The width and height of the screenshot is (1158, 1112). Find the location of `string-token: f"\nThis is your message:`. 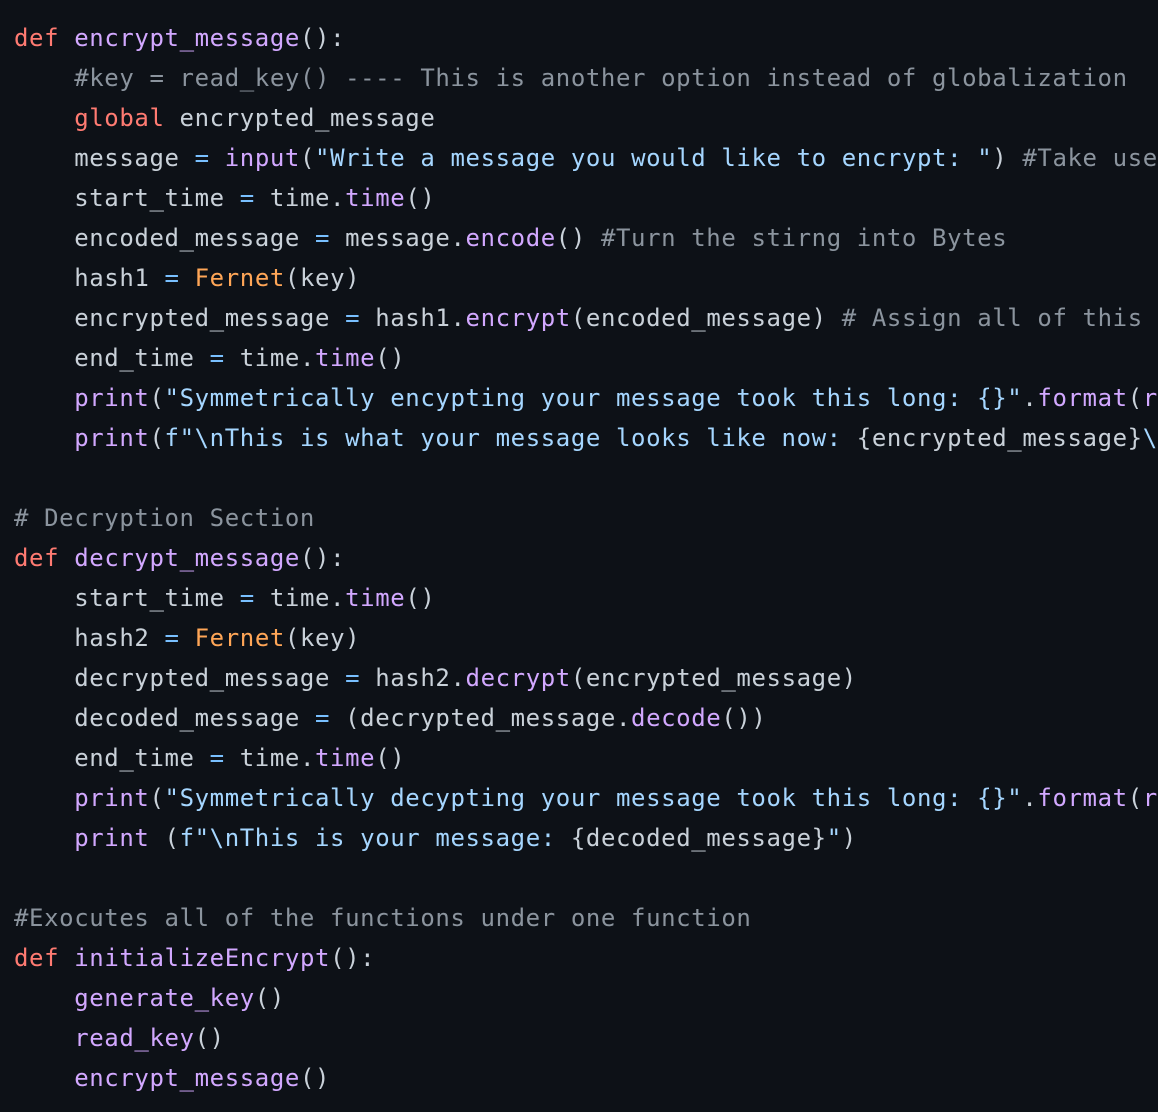

string-token: f"\nThis is your message: is located at coordinates (375, 838).